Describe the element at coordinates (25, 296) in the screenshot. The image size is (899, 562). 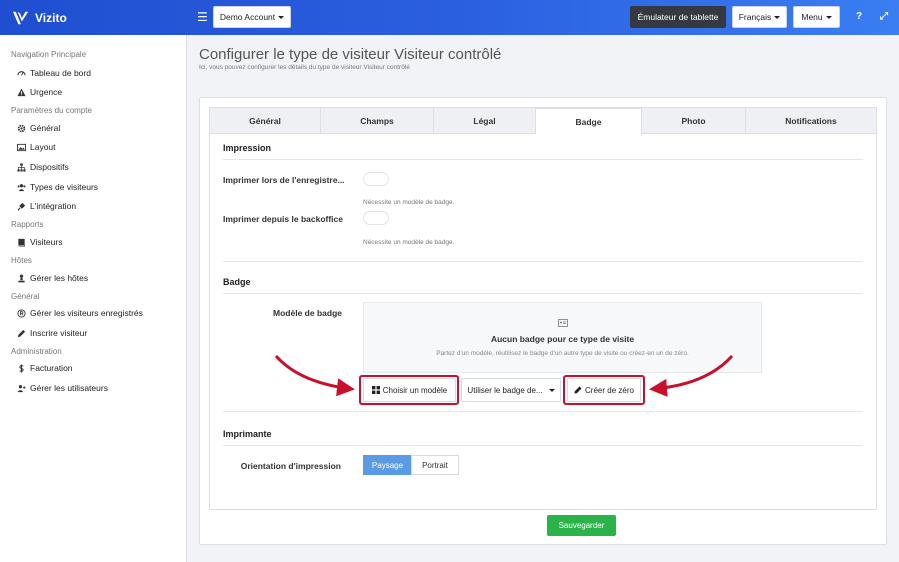
I see `sidebar-section-title: Général` at that location.